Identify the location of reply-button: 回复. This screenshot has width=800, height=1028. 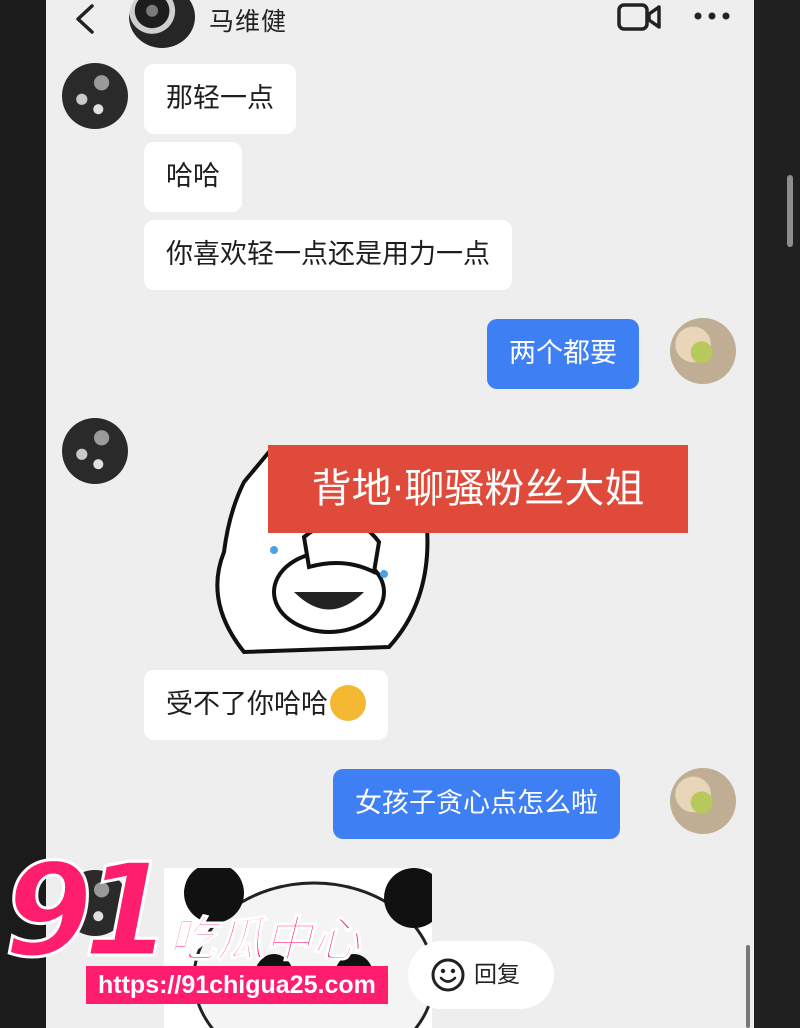
(481, 975).